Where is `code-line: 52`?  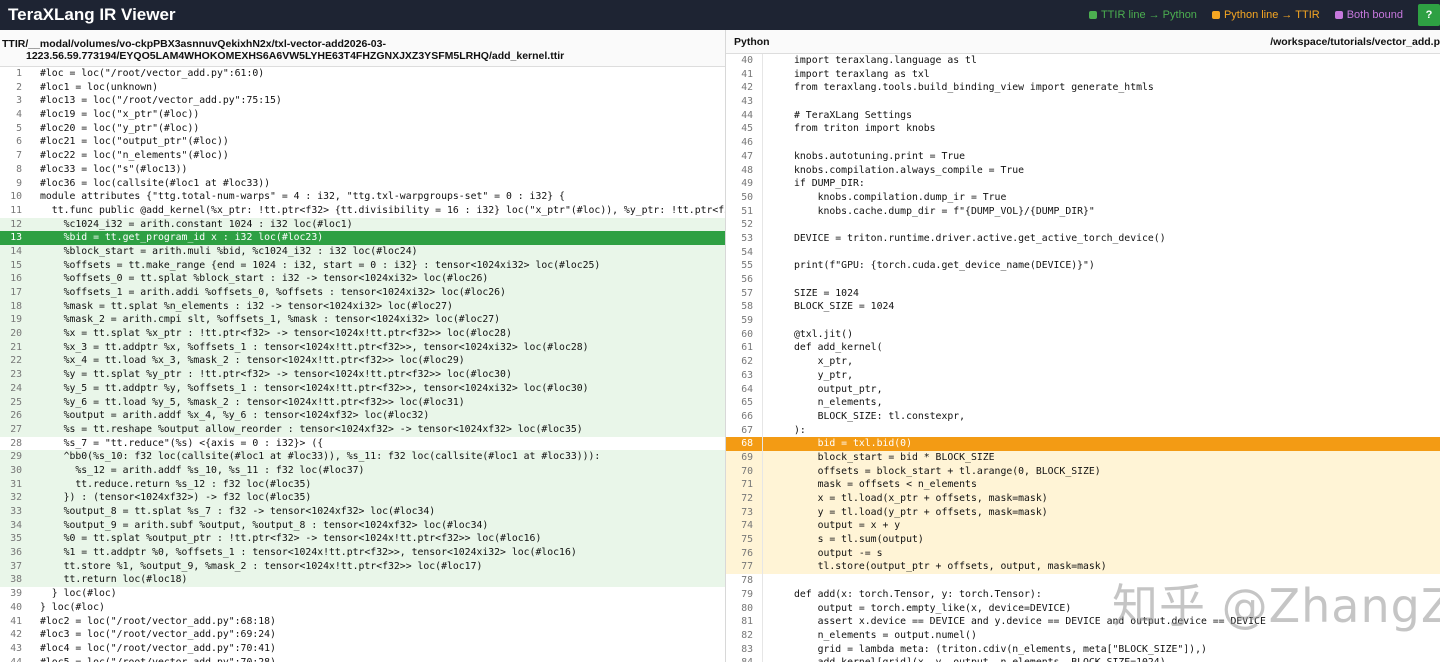
code-line: 52 is located at coordinates (1083, 225).